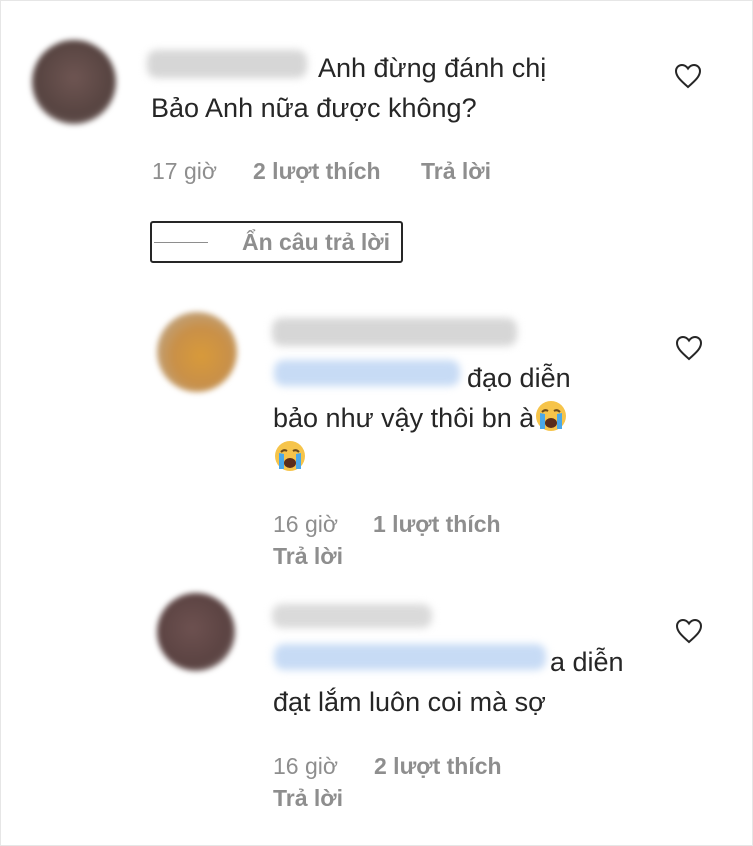 This screenshot has height=846, width=753. What do you see at coordinates (432, 68) in the screenshot?
I see `comment-text: Anh đừng đánh chị` at bounding box center [432, 68].